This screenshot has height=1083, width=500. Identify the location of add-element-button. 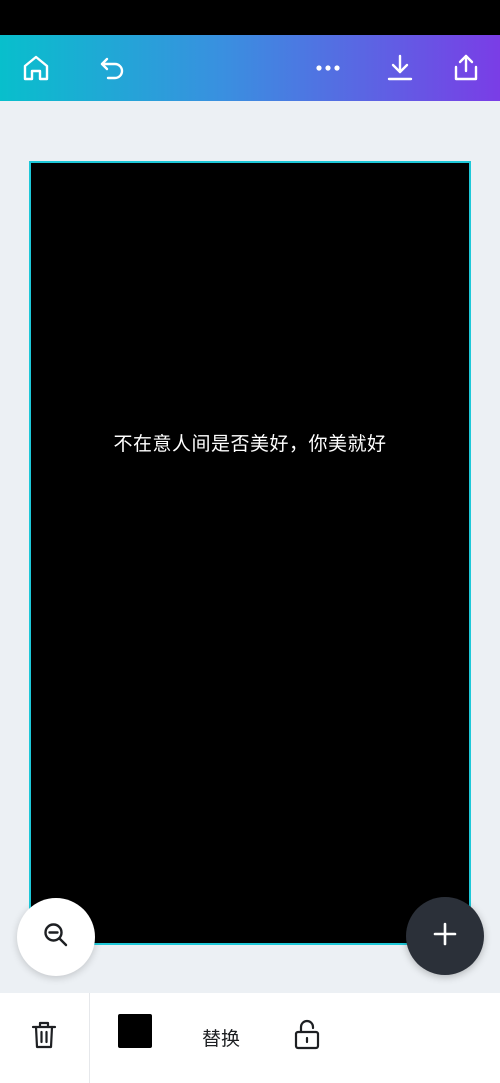
(445, 936).